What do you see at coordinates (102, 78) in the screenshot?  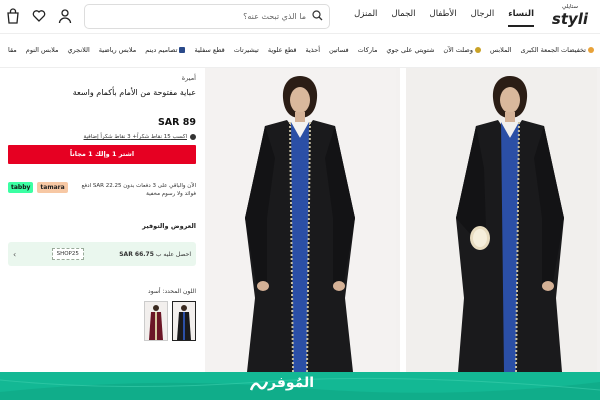 I see `brand-name: أميرة` at bounding box center [102, 78].